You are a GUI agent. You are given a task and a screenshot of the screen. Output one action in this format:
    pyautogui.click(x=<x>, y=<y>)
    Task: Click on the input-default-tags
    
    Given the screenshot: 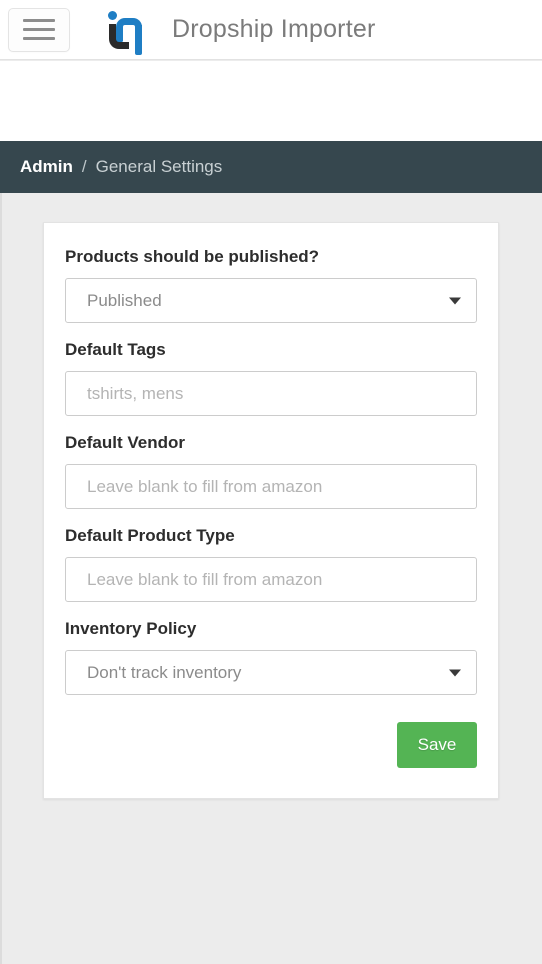 What is the action you would take?
    pyautogui.click(x=271, y=393)
    